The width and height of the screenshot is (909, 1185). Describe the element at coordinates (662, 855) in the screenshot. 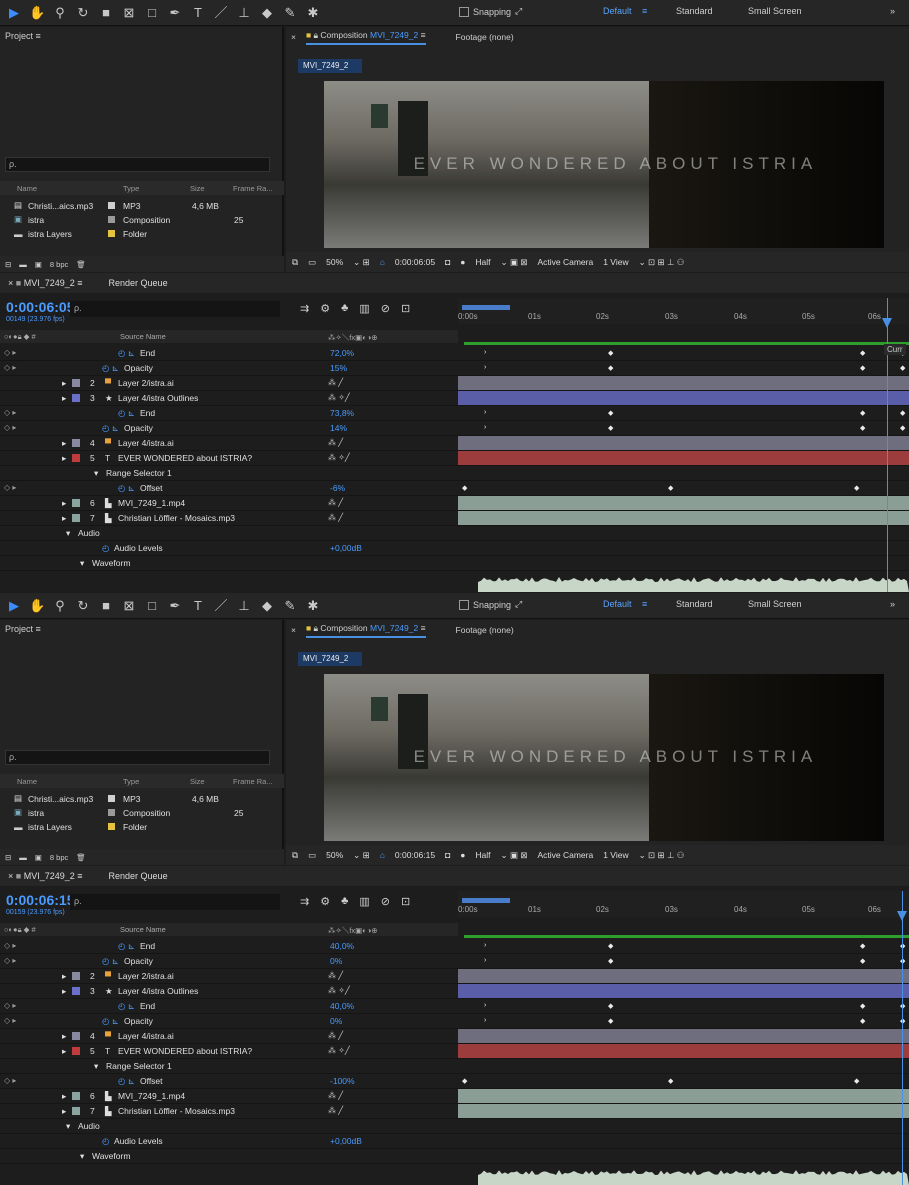

I see `view-options-icon: ⌄ ⊡ ⊞ ⊥ ⚇` at that location.